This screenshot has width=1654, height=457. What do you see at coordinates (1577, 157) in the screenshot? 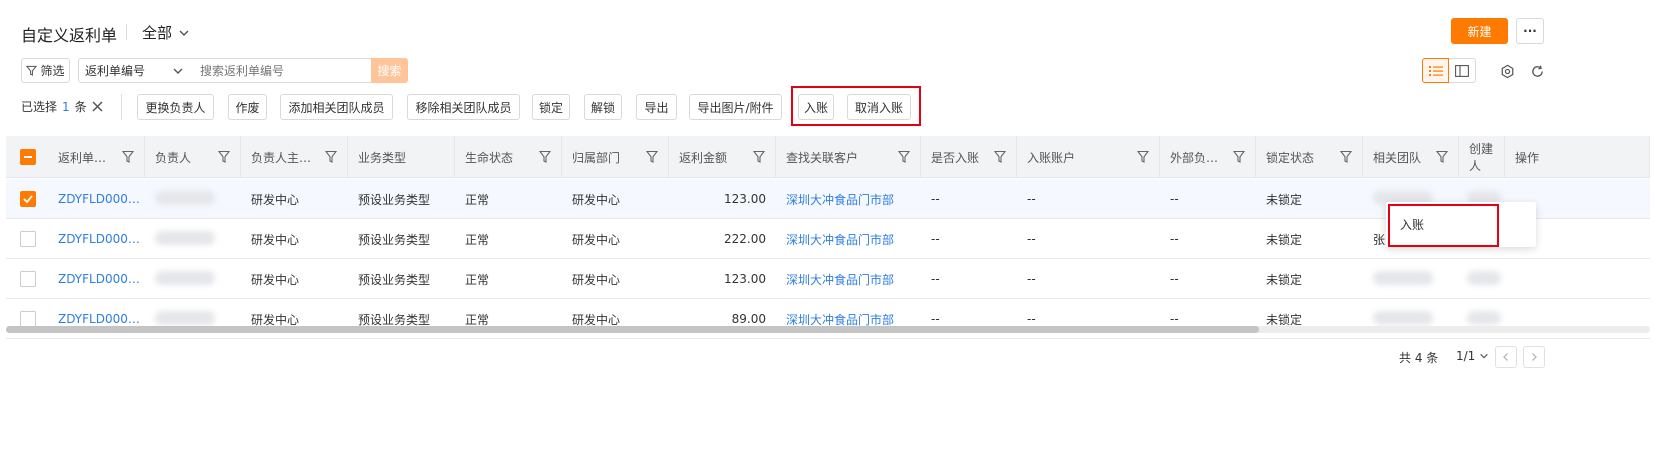
I see `column-header: 操作` at bounding box center [1577, 157].